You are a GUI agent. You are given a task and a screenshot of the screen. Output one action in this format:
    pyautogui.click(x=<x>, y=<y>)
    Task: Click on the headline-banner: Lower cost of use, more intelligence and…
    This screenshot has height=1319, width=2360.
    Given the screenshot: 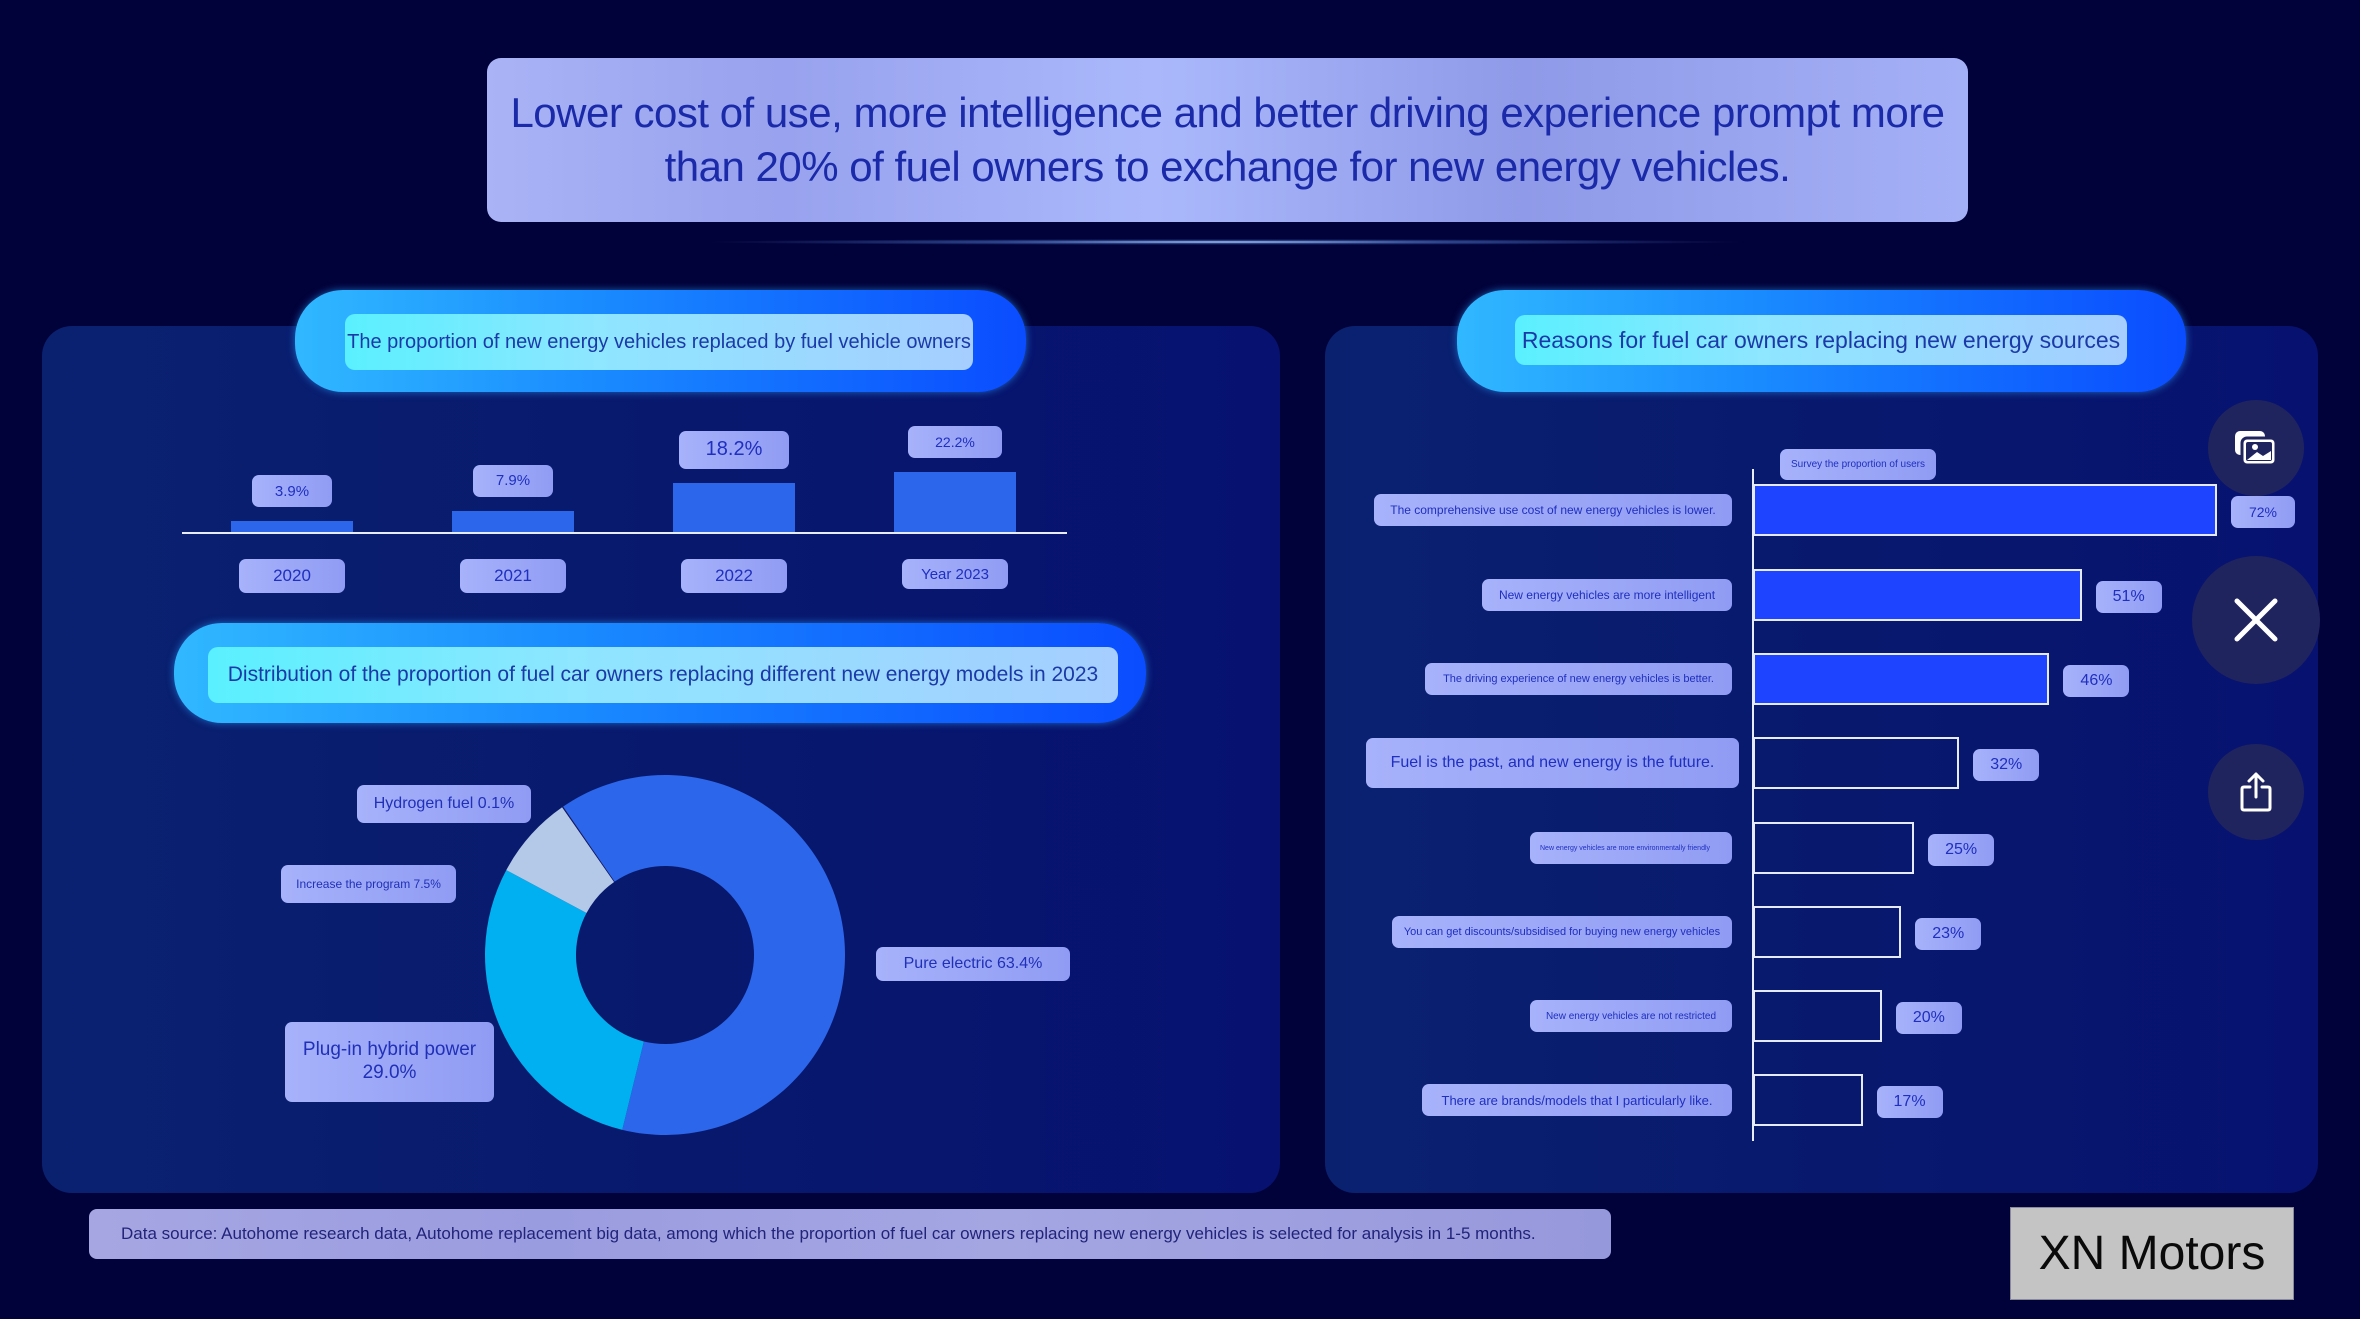 What is the action you would take?
    pyautogui.click(x=1227, y=140)
    